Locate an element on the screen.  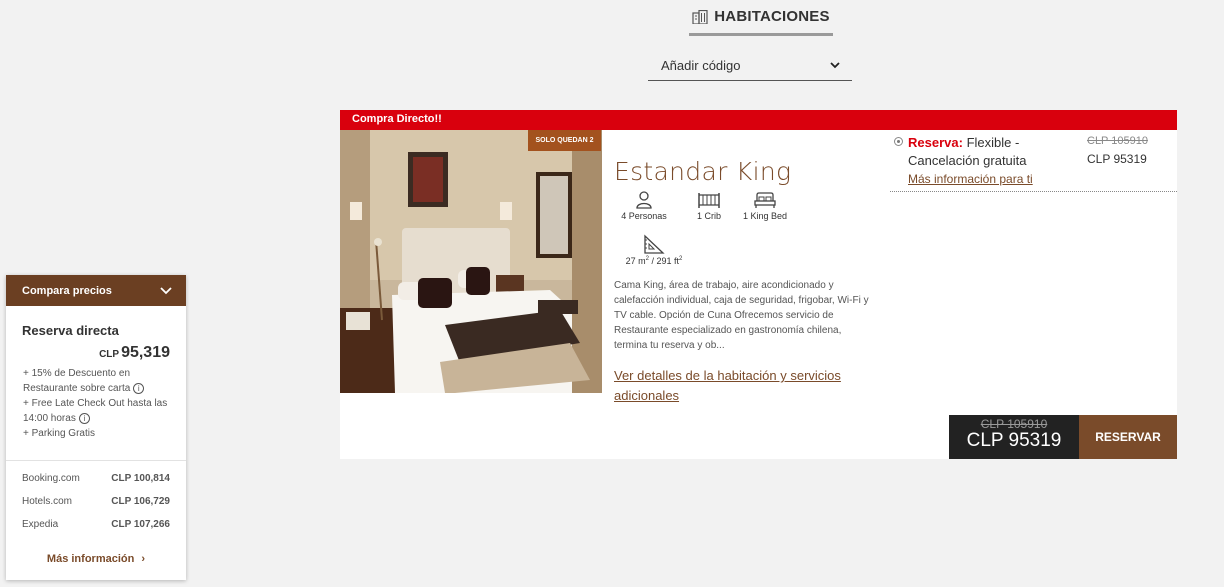
chevron-right-icon: › is located at coordinates (143, 559).